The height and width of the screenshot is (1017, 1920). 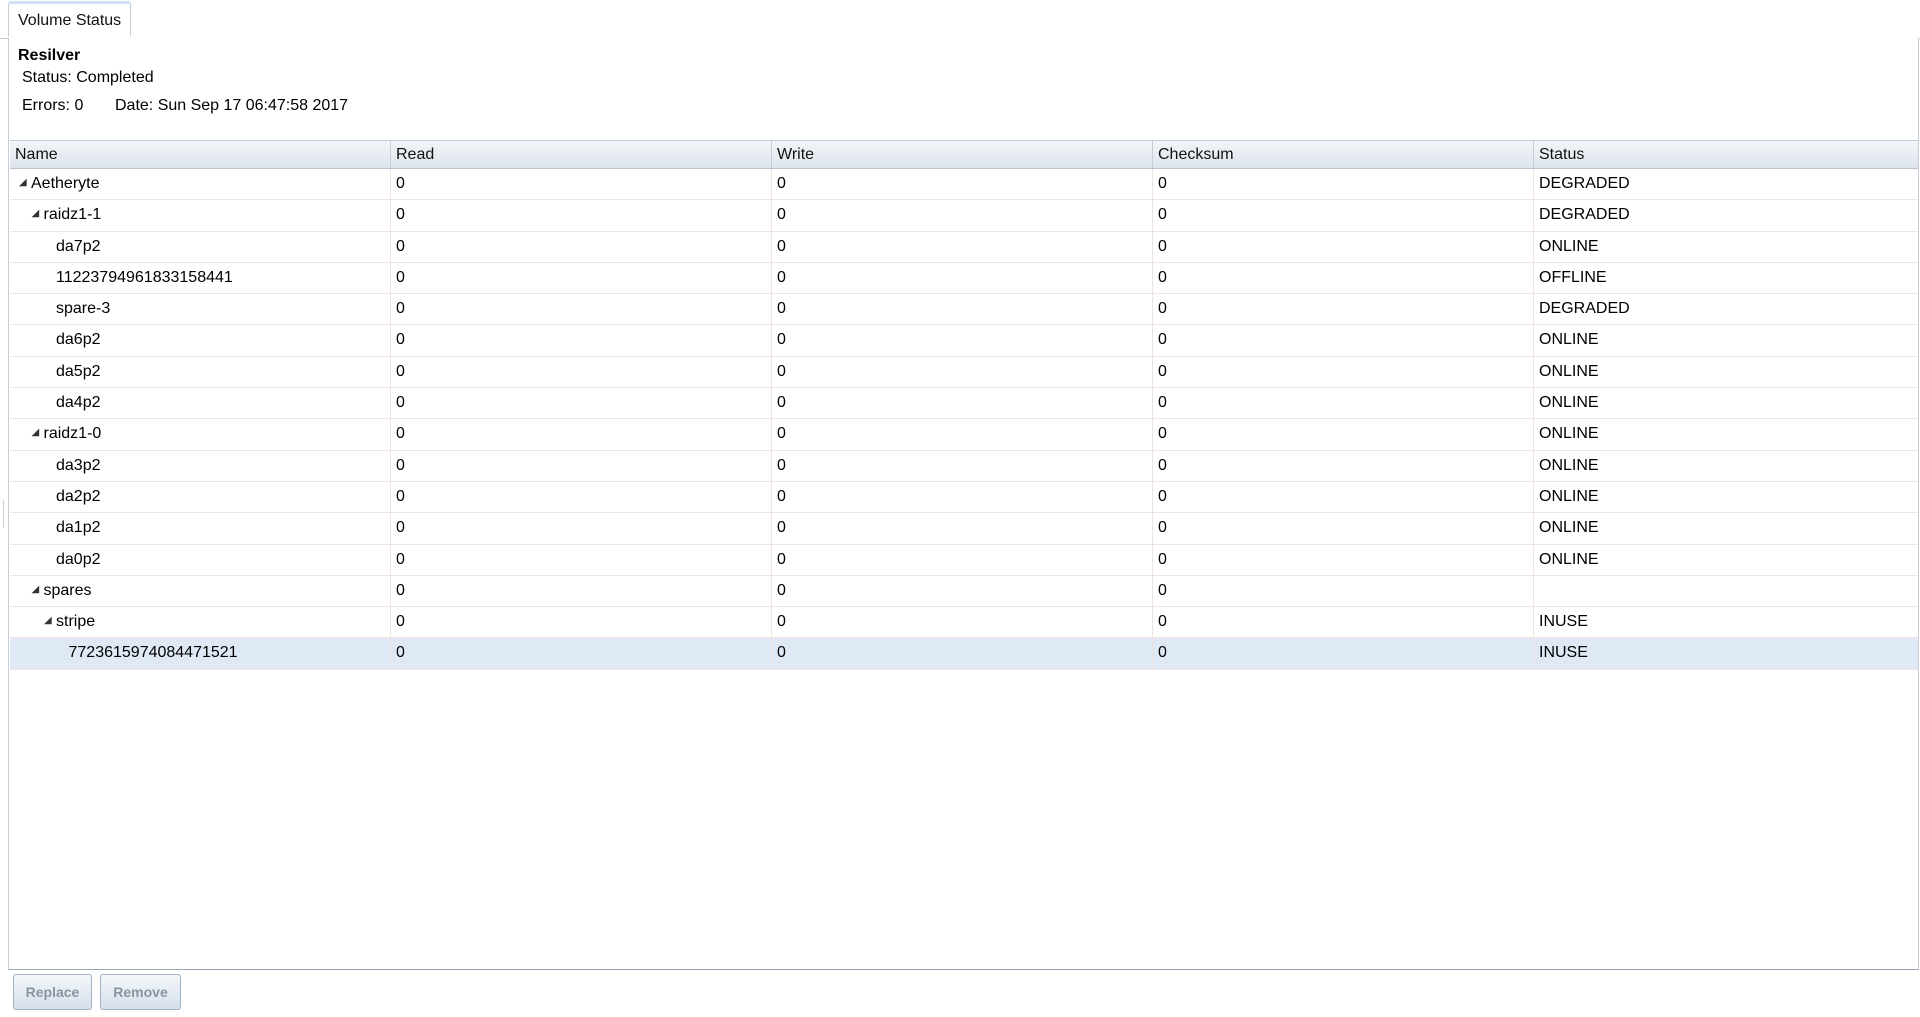 I want to click on row-name-label: Aetheryte, so click(x=65, y=184).